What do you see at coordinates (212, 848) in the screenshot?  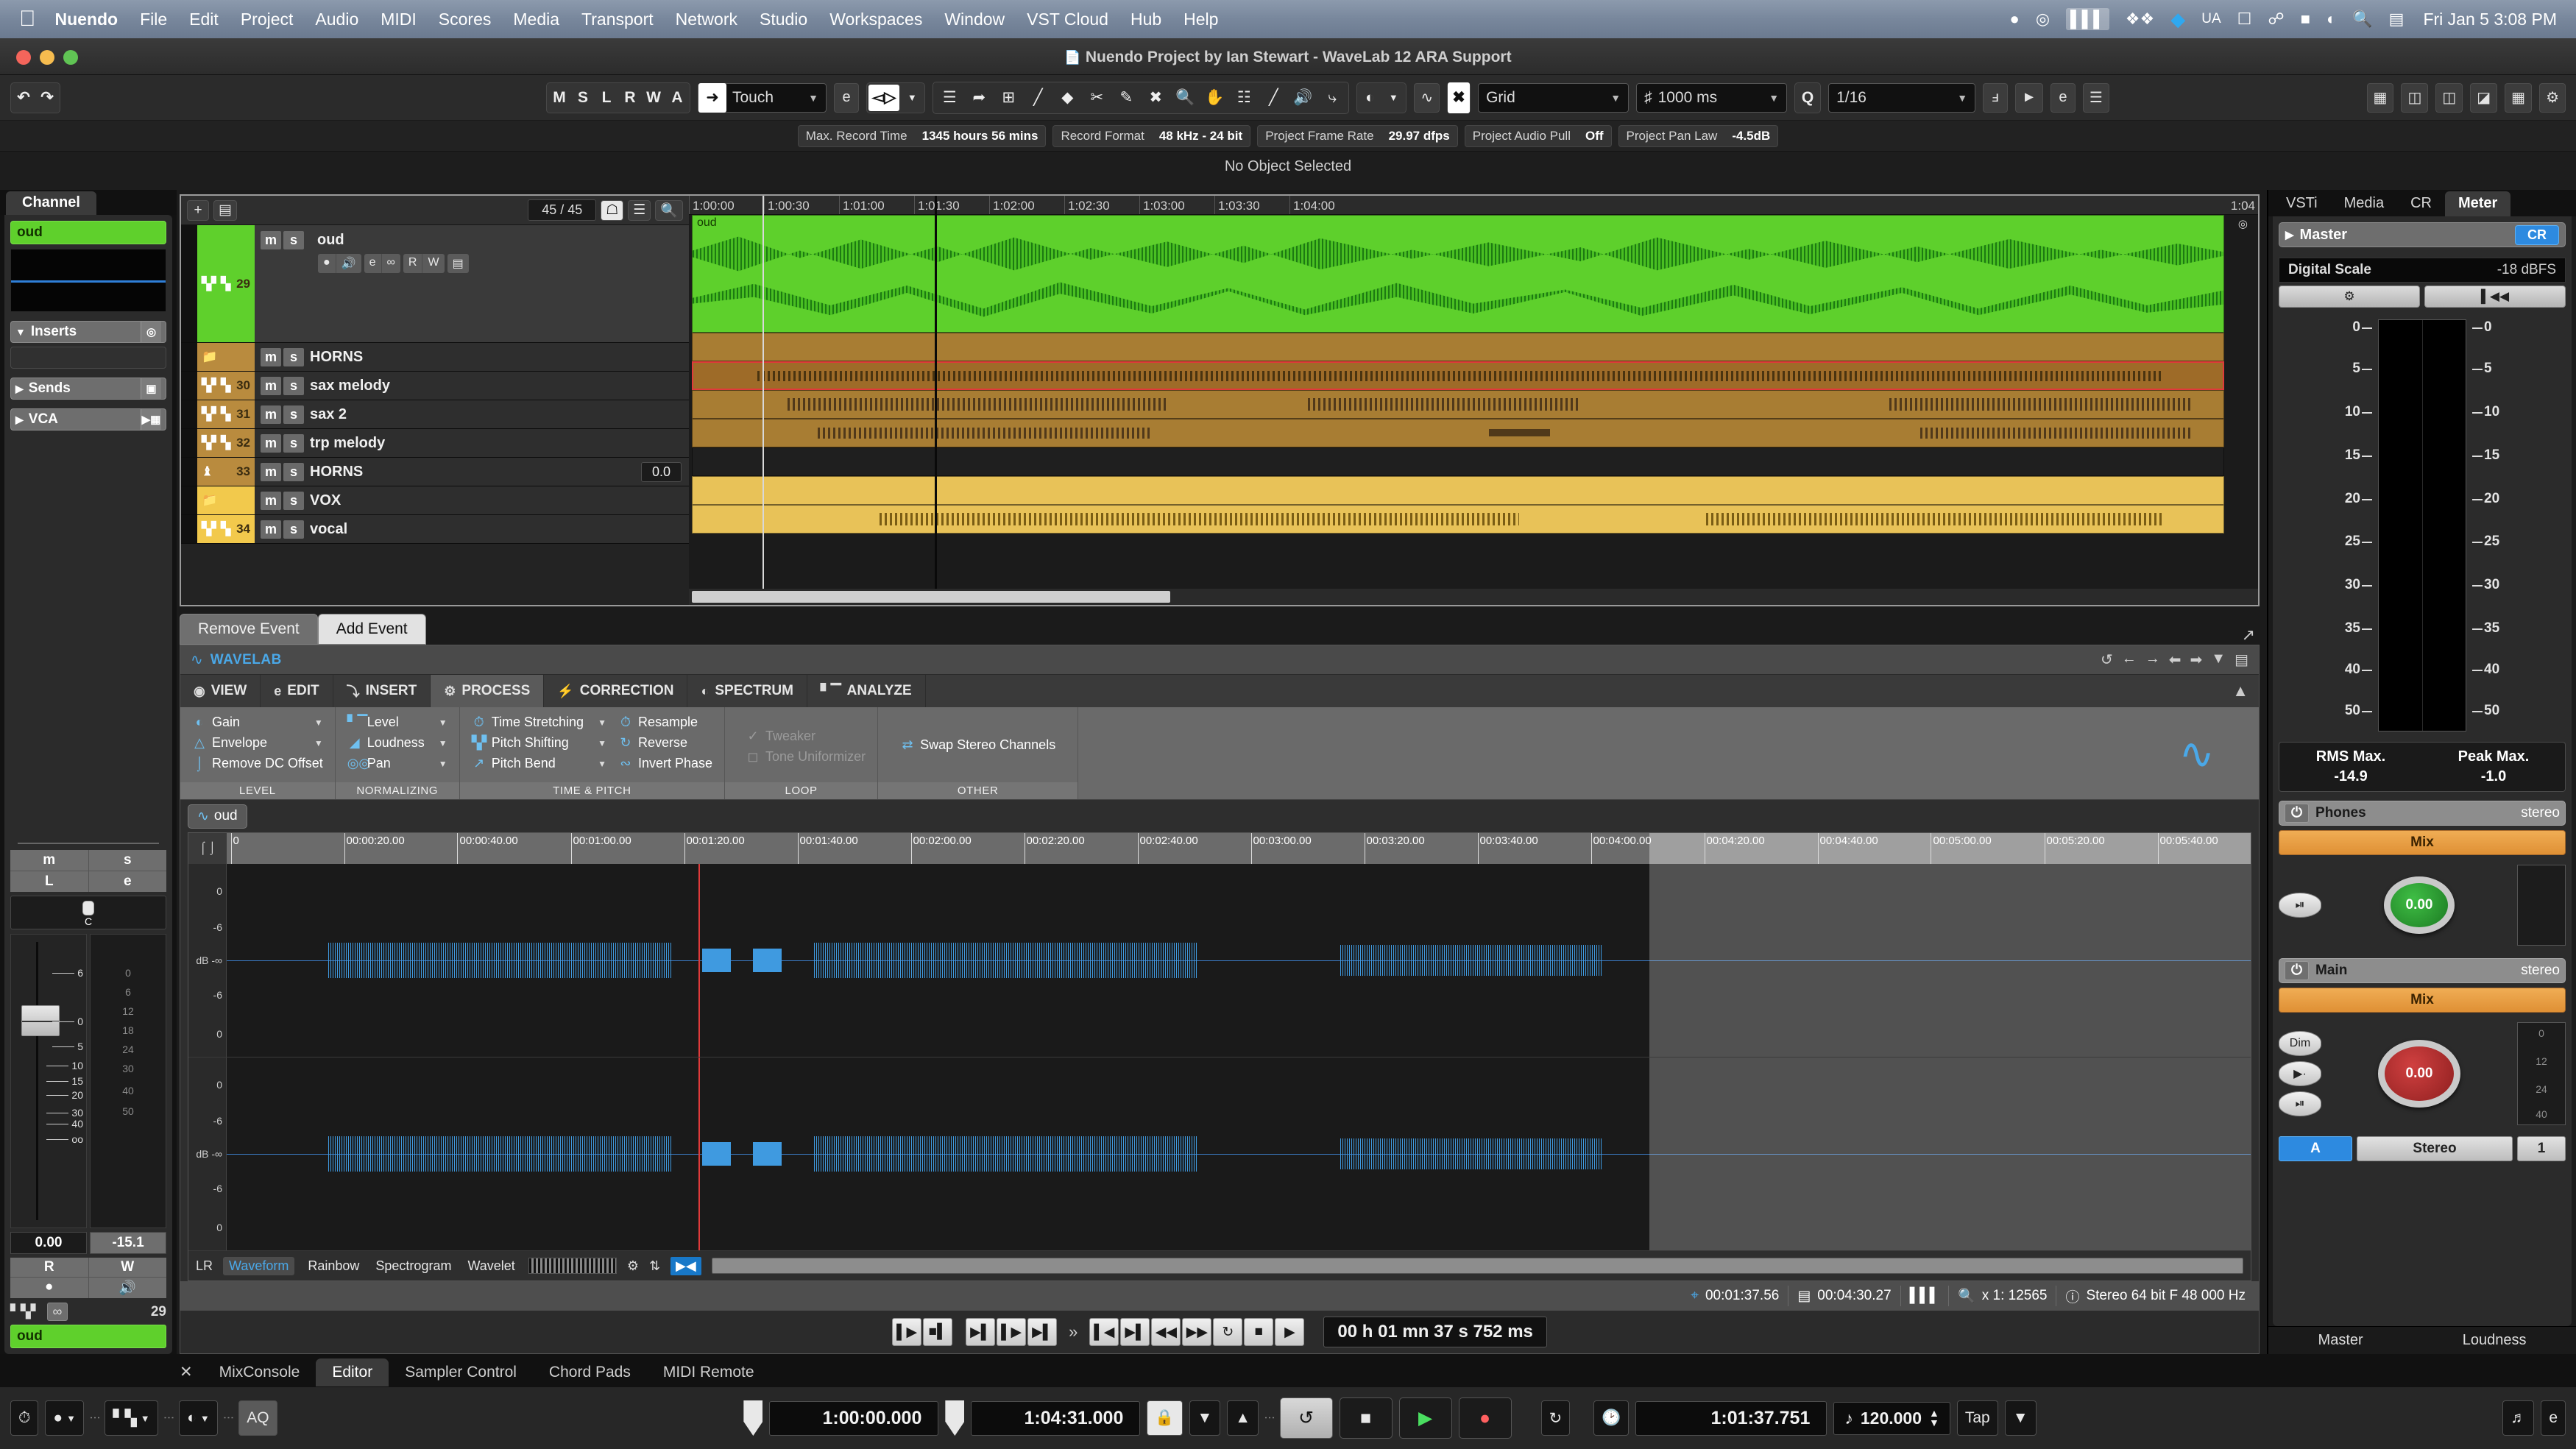 I see `cursor-snap-icon: ⌡` at bounding box center [212, 848].